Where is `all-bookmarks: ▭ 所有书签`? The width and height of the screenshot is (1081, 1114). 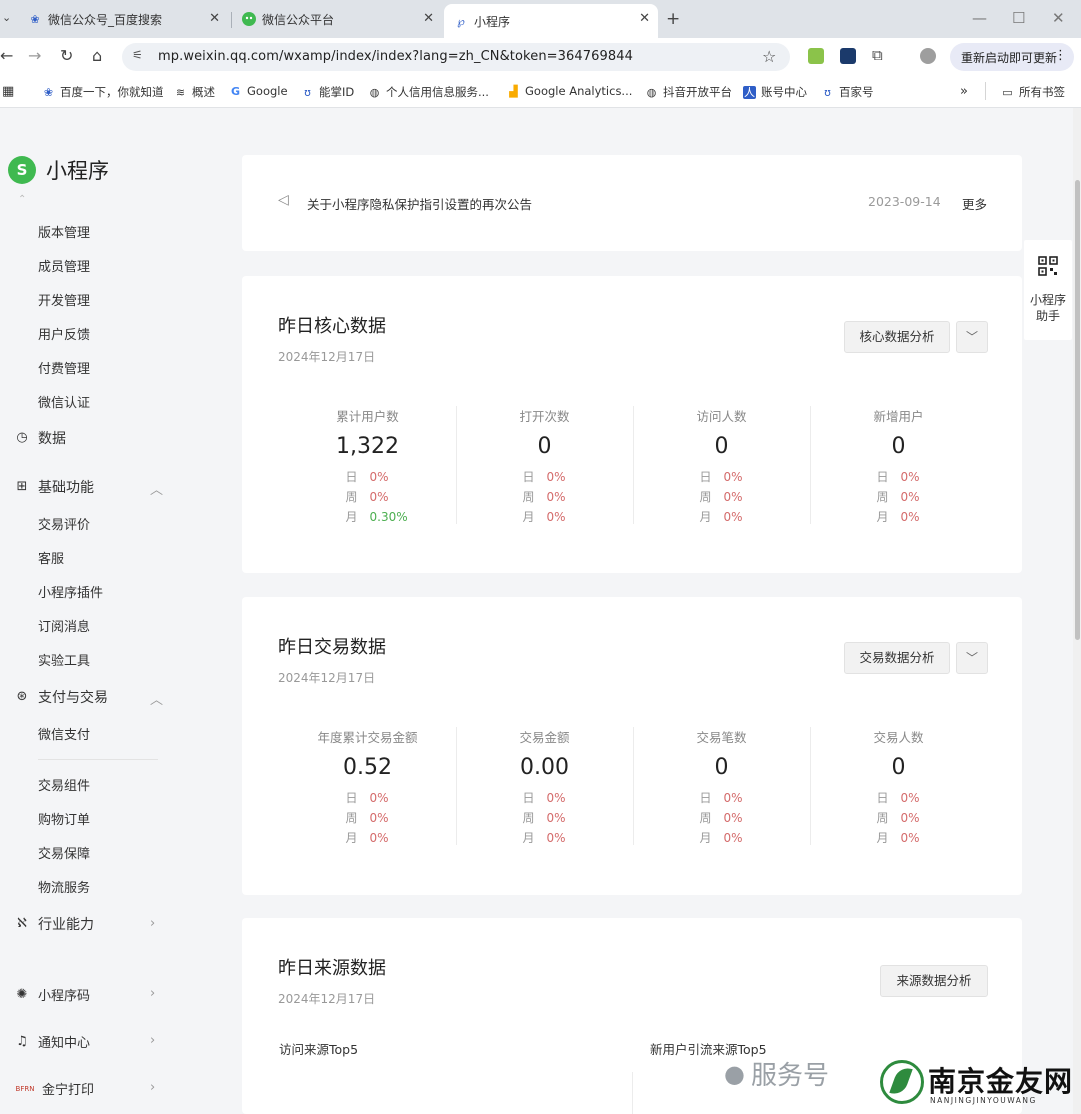
all-bookmarks: ▭ 所有书签 is located at coordinates (1033, 92).